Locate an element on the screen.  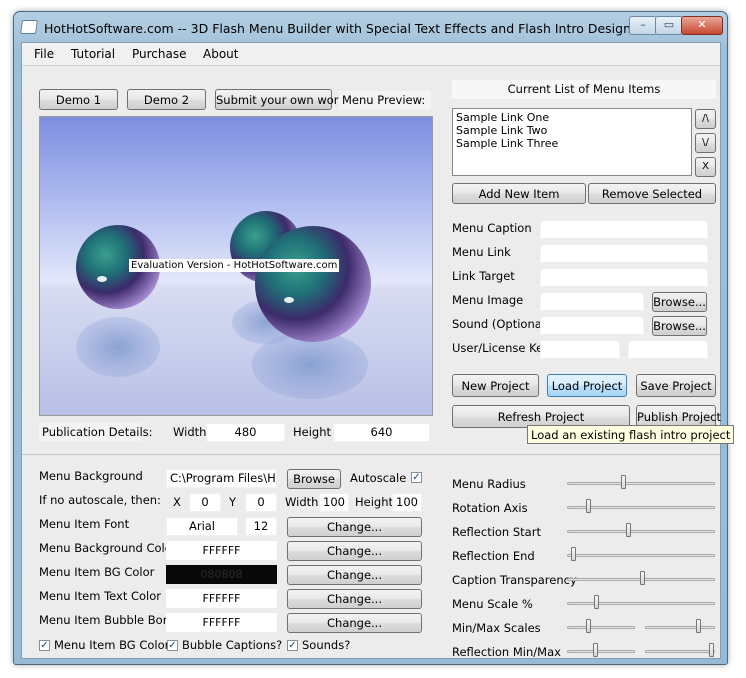
slider-menu-scale is located at coordinates (641, 603).